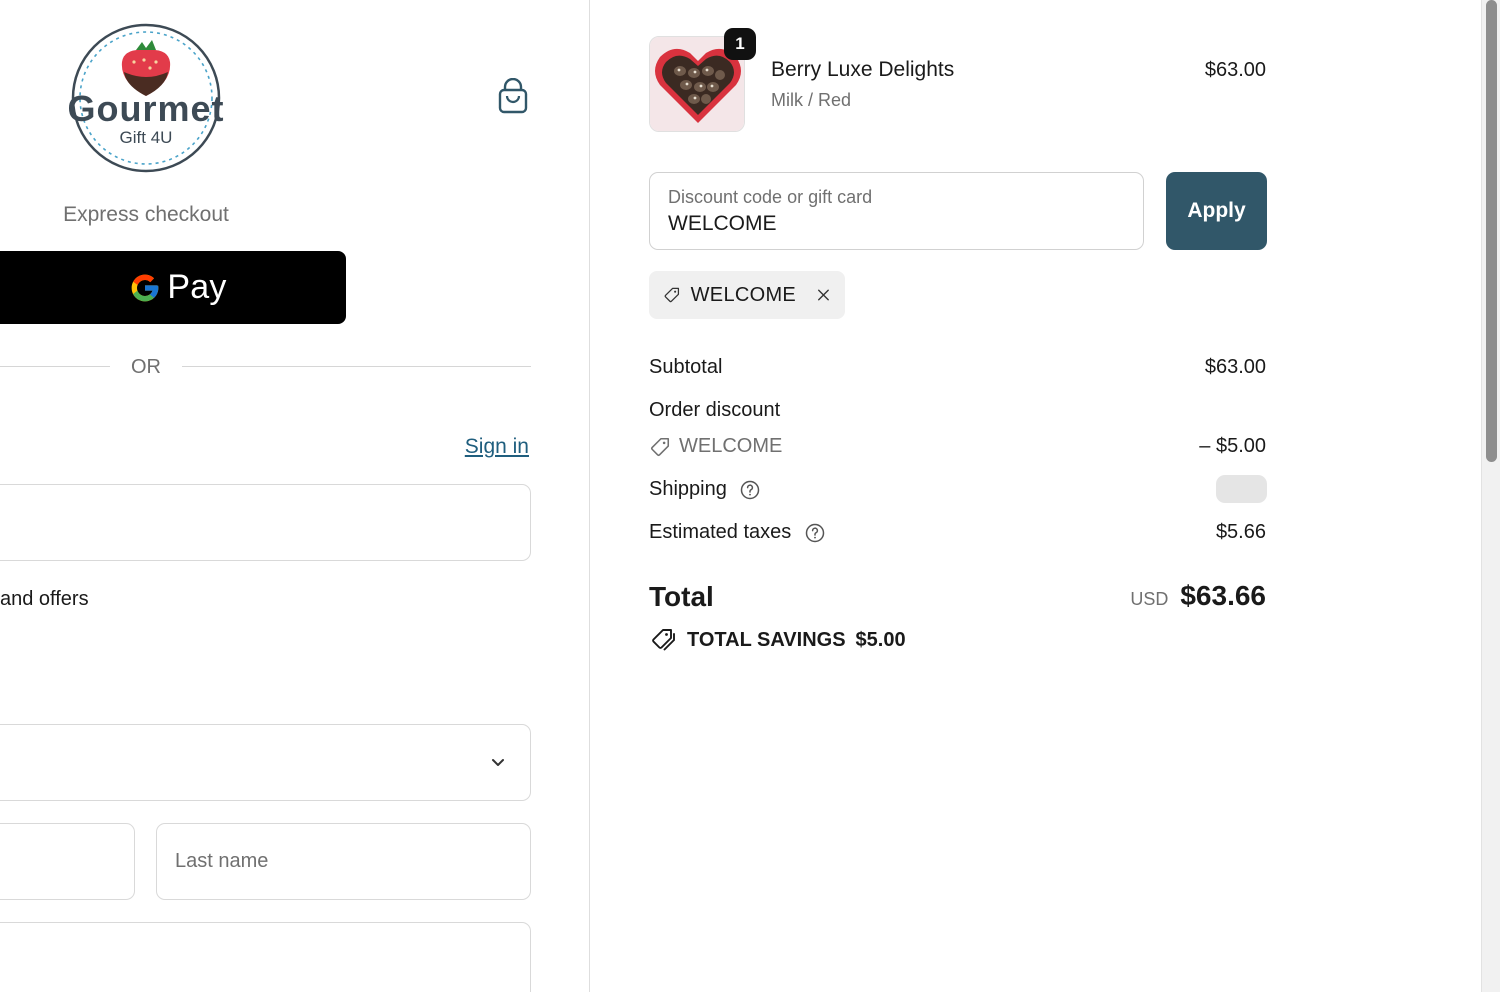 This screenshot has width=1500, height=992. I want to click on gourmet-gift-4u-logo: Gourmet Gift 4U, so click(146, 98).